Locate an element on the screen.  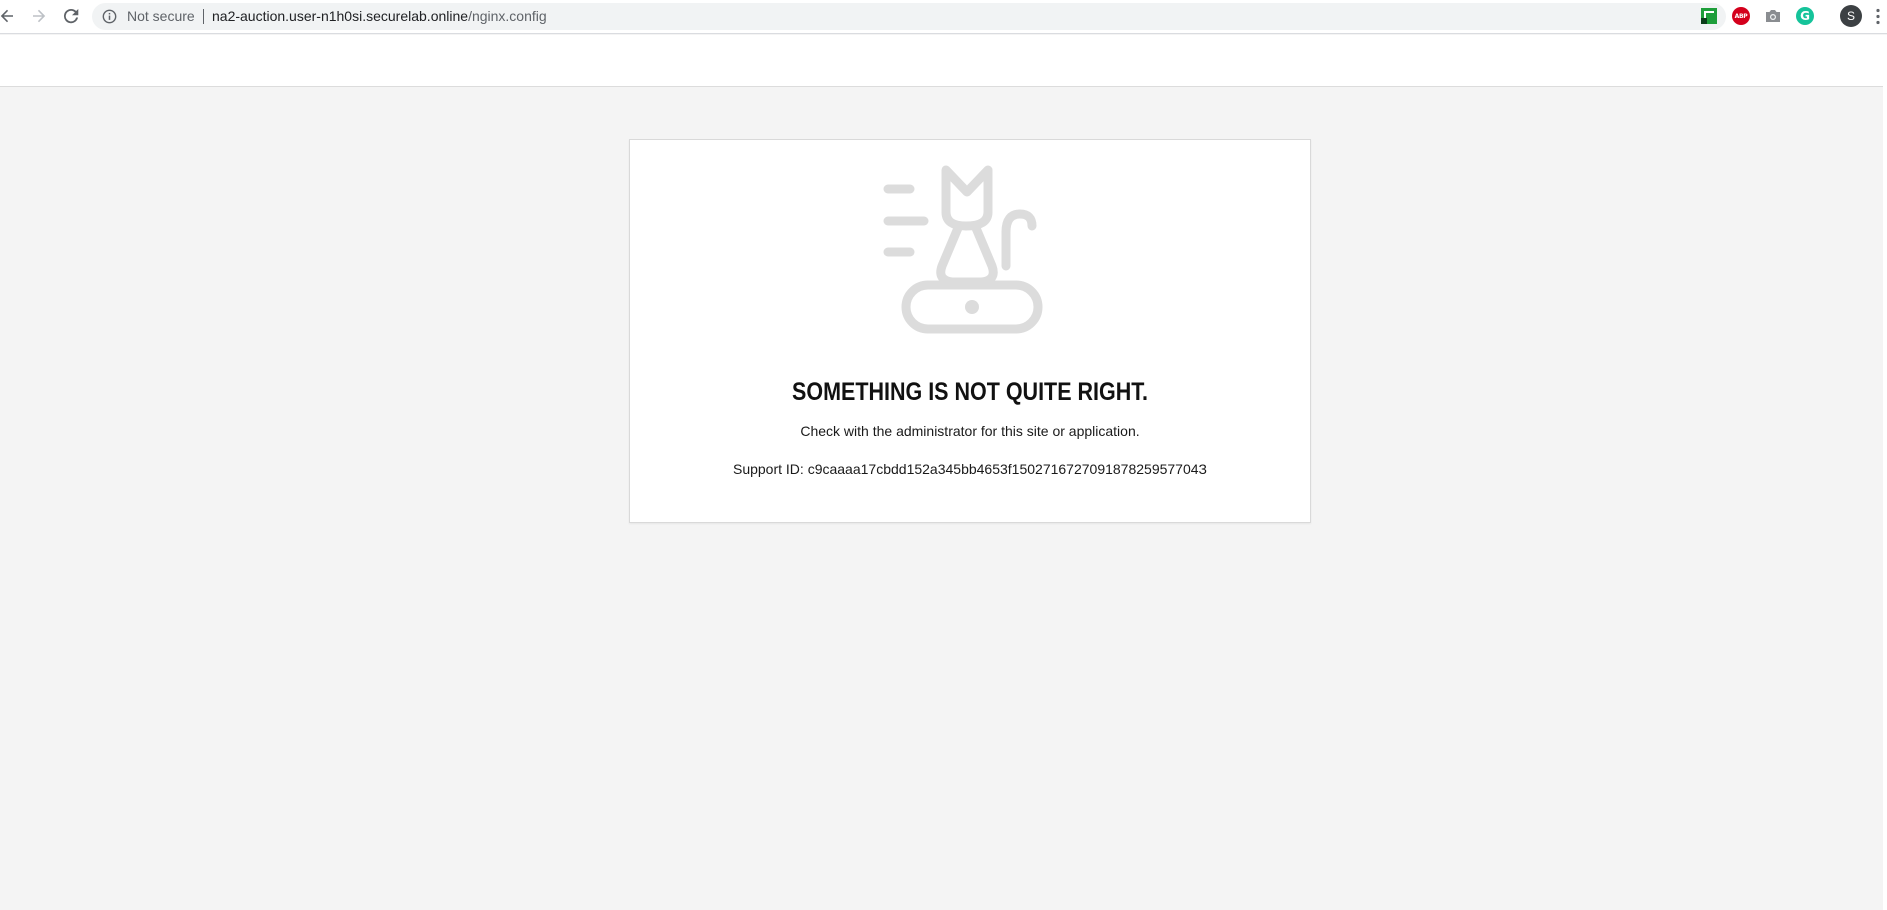
reload-button is located at coordinates (71, 16).